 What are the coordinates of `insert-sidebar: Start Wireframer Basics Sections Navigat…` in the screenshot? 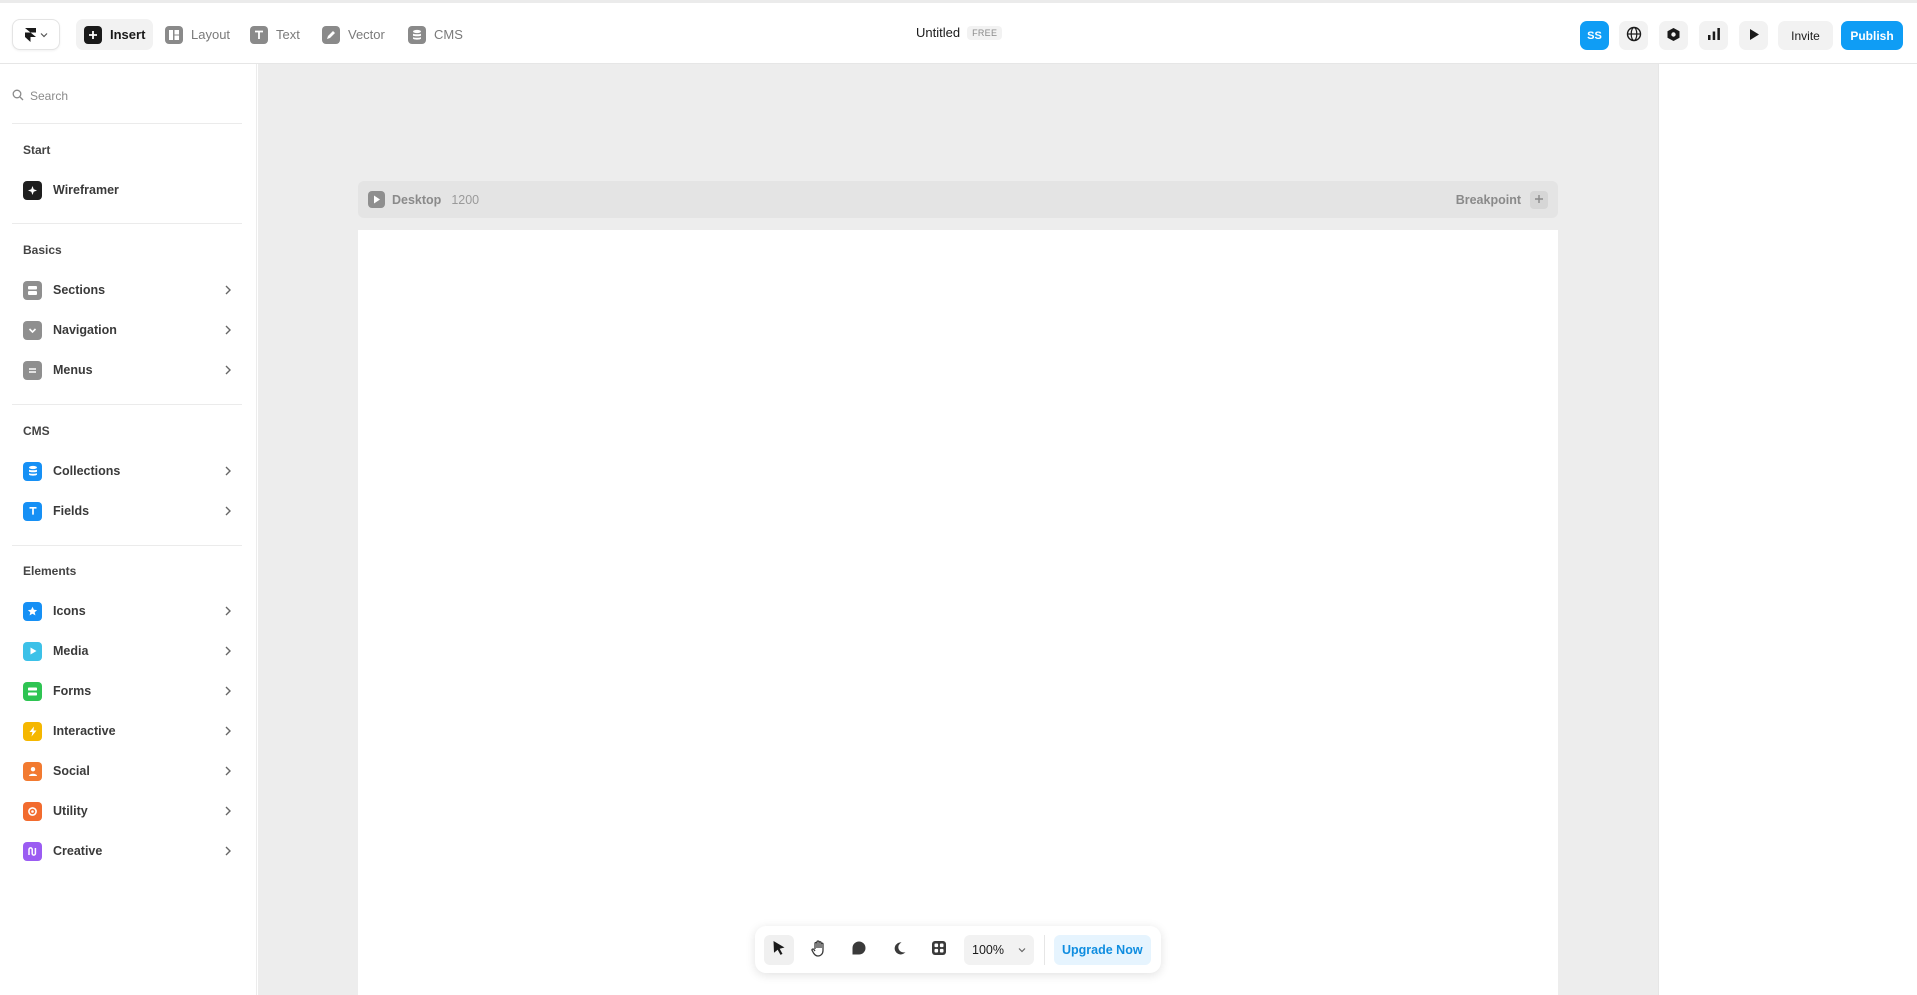 It's located at (128, 529).